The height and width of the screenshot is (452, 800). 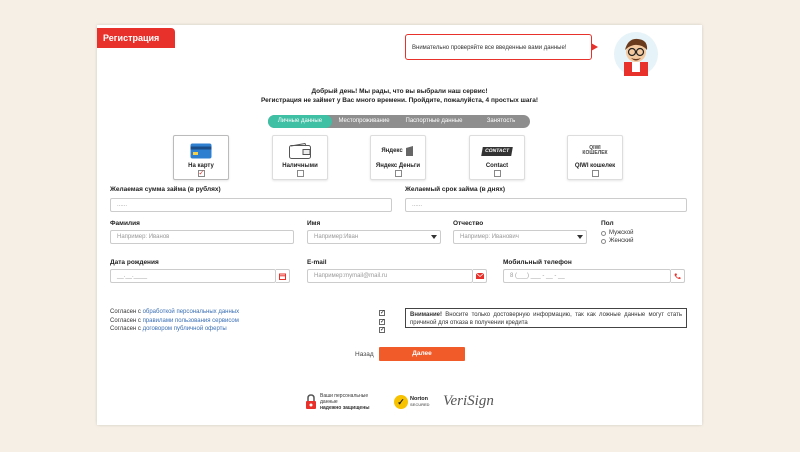 I want to click on firstname-placeholder: Например:Иван, so click(x=336, y=237).